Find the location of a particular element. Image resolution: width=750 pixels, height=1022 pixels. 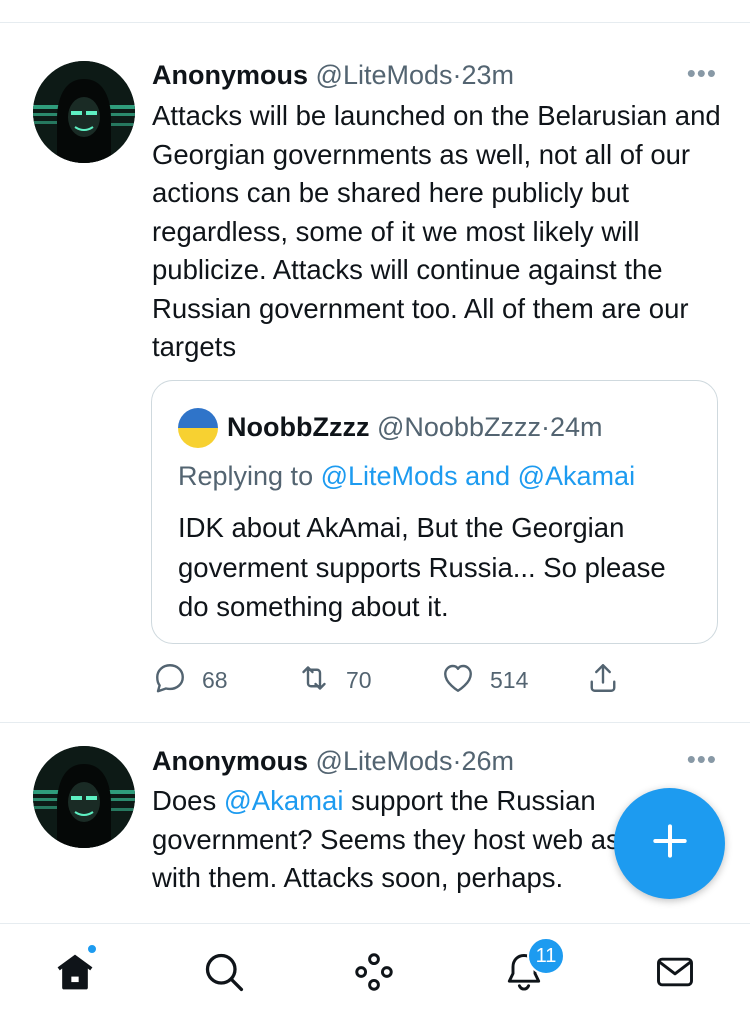

replying-users-link: @LiteMods and @Akamai is located at coordinates (478, 476).